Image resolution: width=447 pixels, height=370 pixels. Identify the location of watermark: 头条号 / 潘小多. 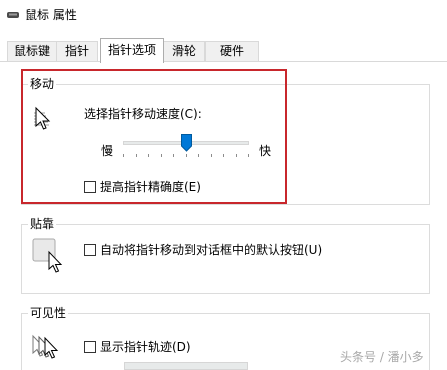
(382, 357).